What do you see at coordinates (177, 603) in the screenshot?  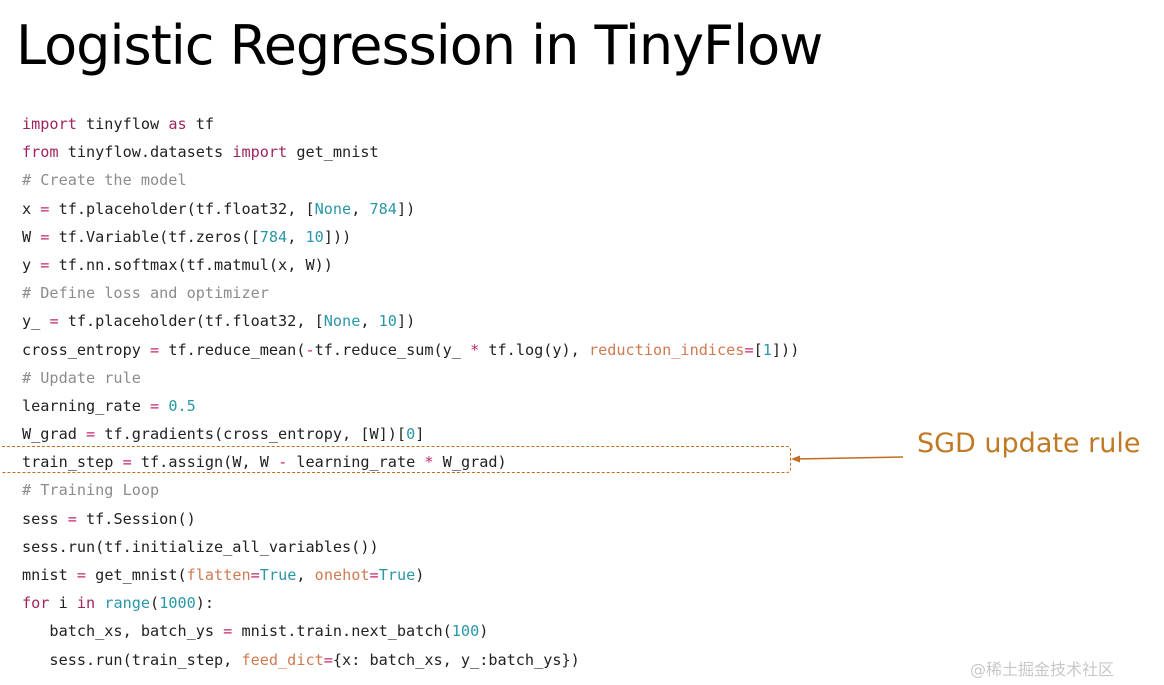 I see `token-literal: 1000` at bounding box center [177, 603].